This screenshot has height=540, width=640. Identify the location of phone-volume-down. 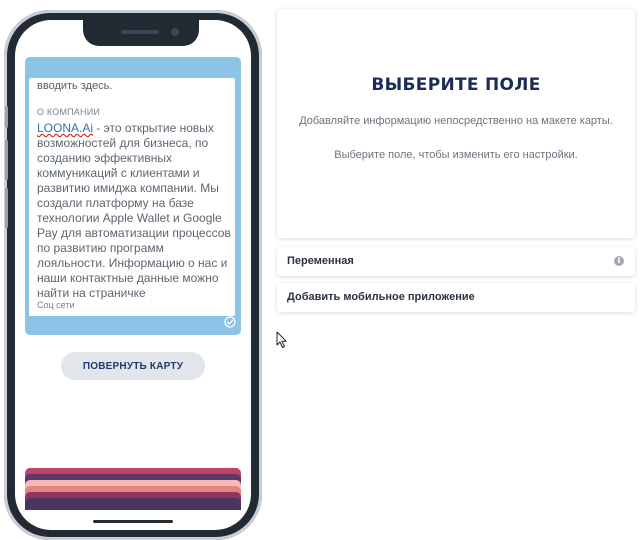
(6, 208).